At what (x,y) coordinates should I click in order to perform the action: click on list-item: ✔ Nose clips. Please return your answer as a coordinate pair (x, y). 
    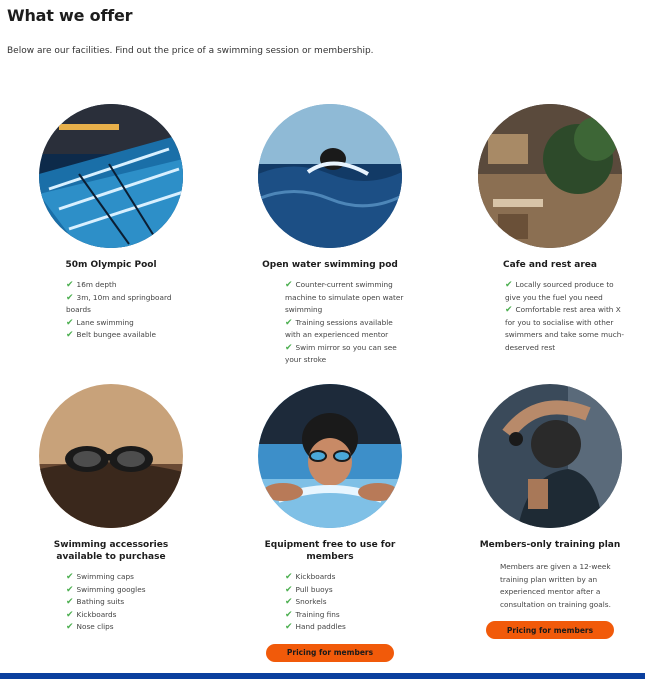
    Looking at the image, I should click on (90, 627).